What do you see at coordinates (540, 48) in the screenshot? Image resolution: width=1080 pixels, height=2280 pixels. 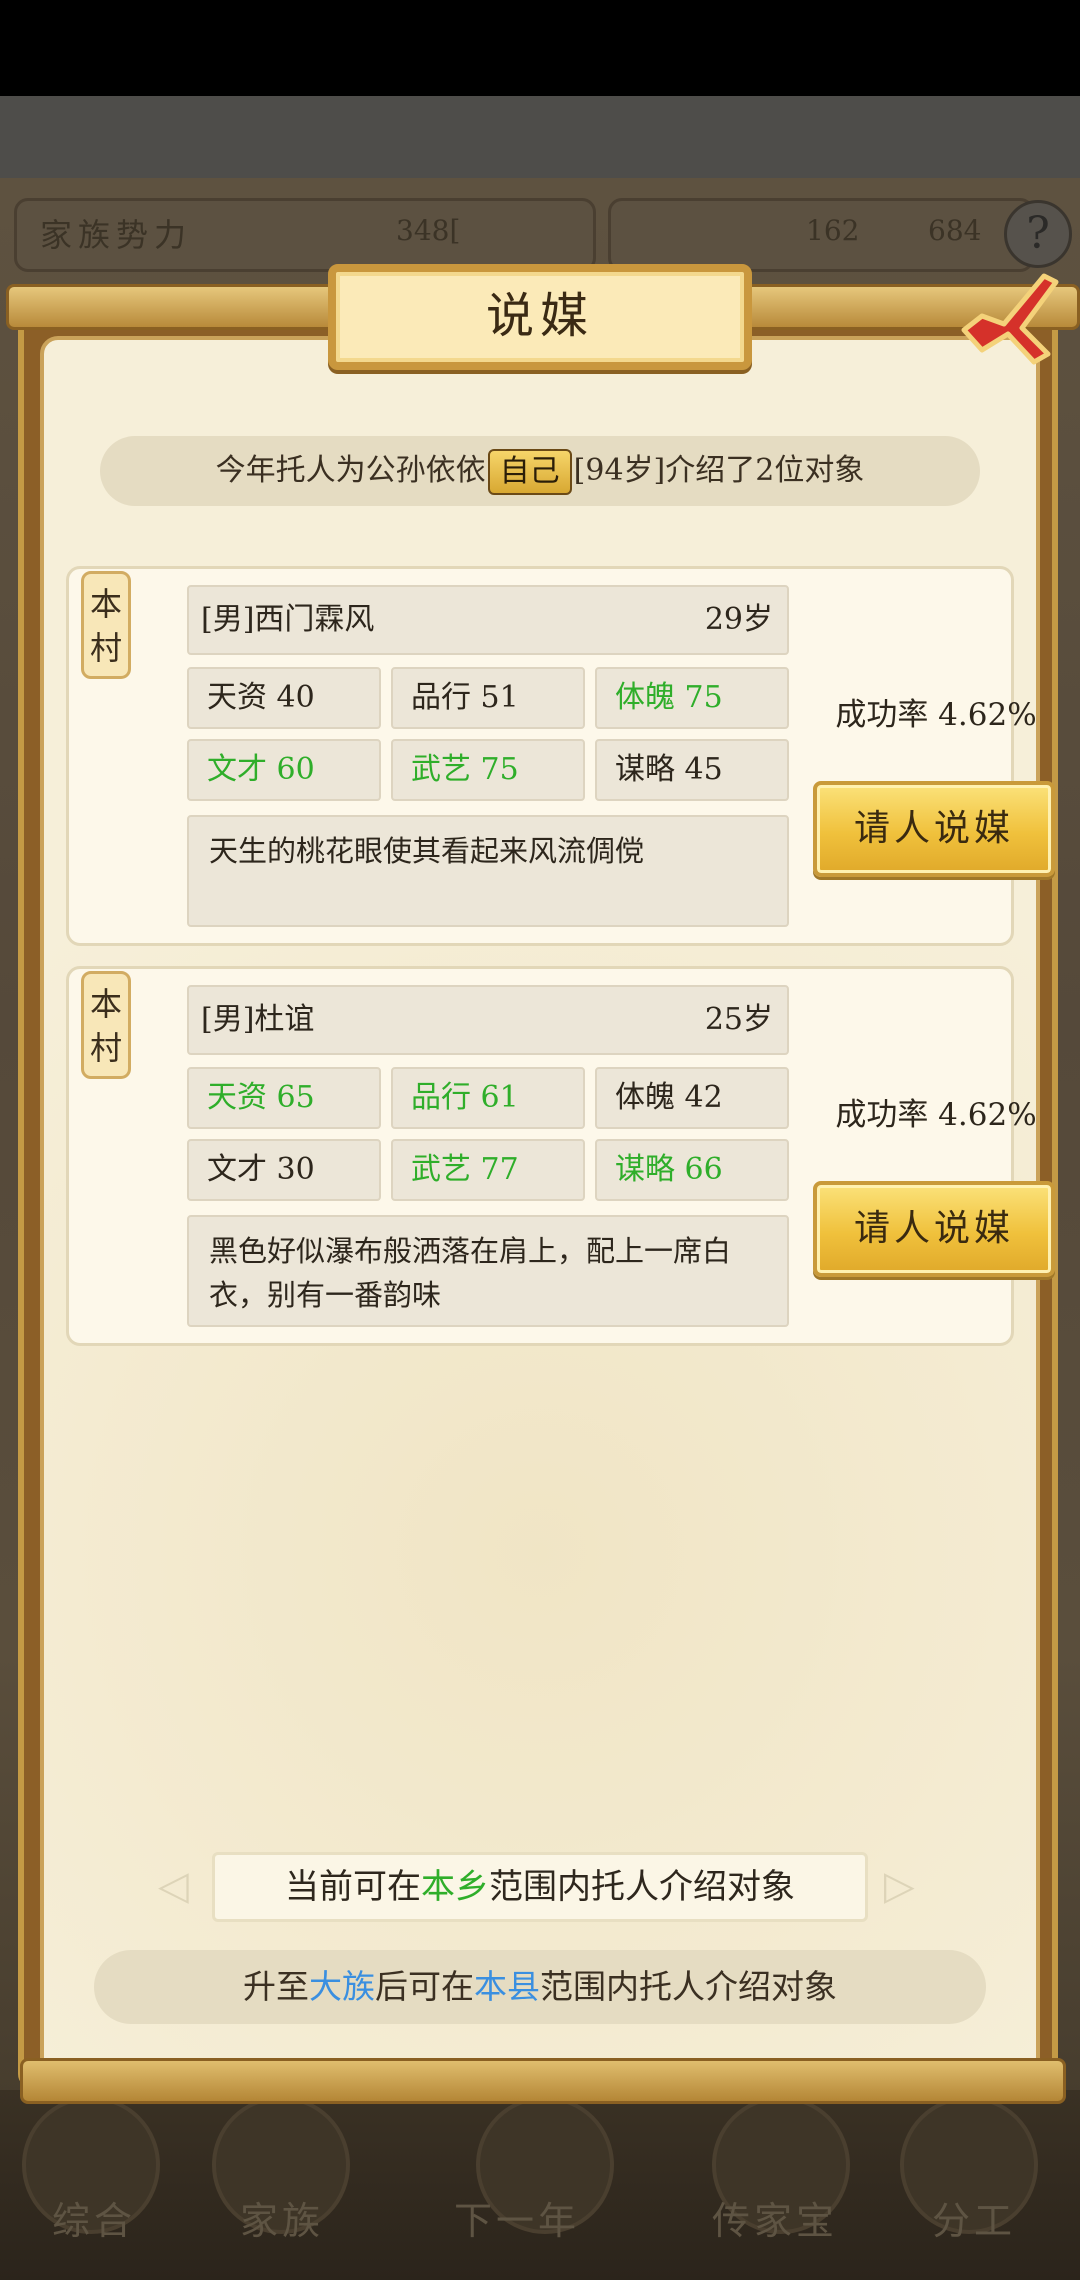 I see `status-bar` at bounding box center [540, 48].